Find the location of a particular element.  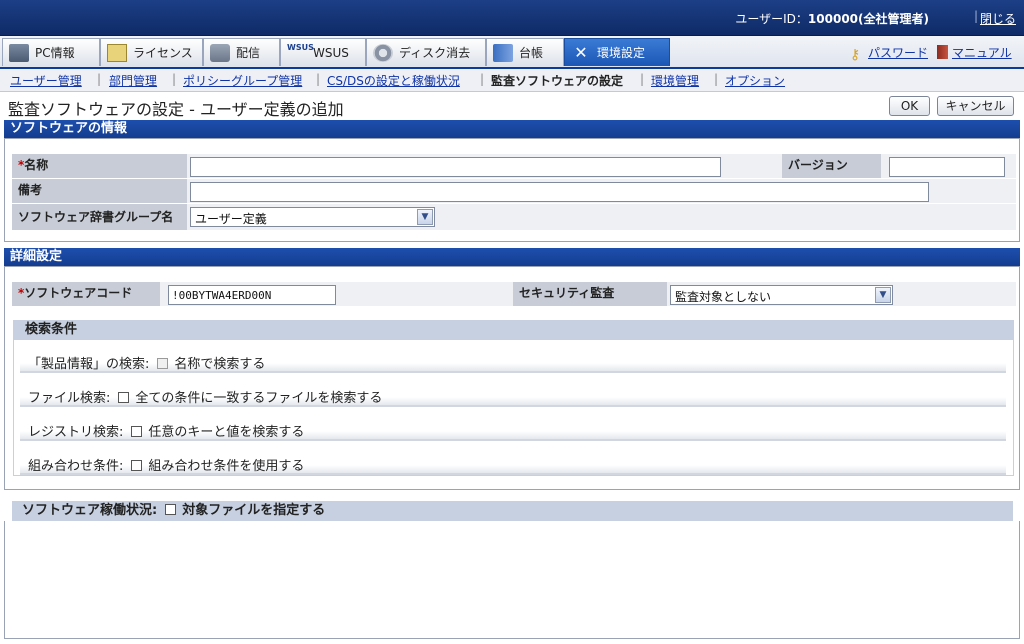

tab-label: ライセンス is located at coordinates (163, 53).